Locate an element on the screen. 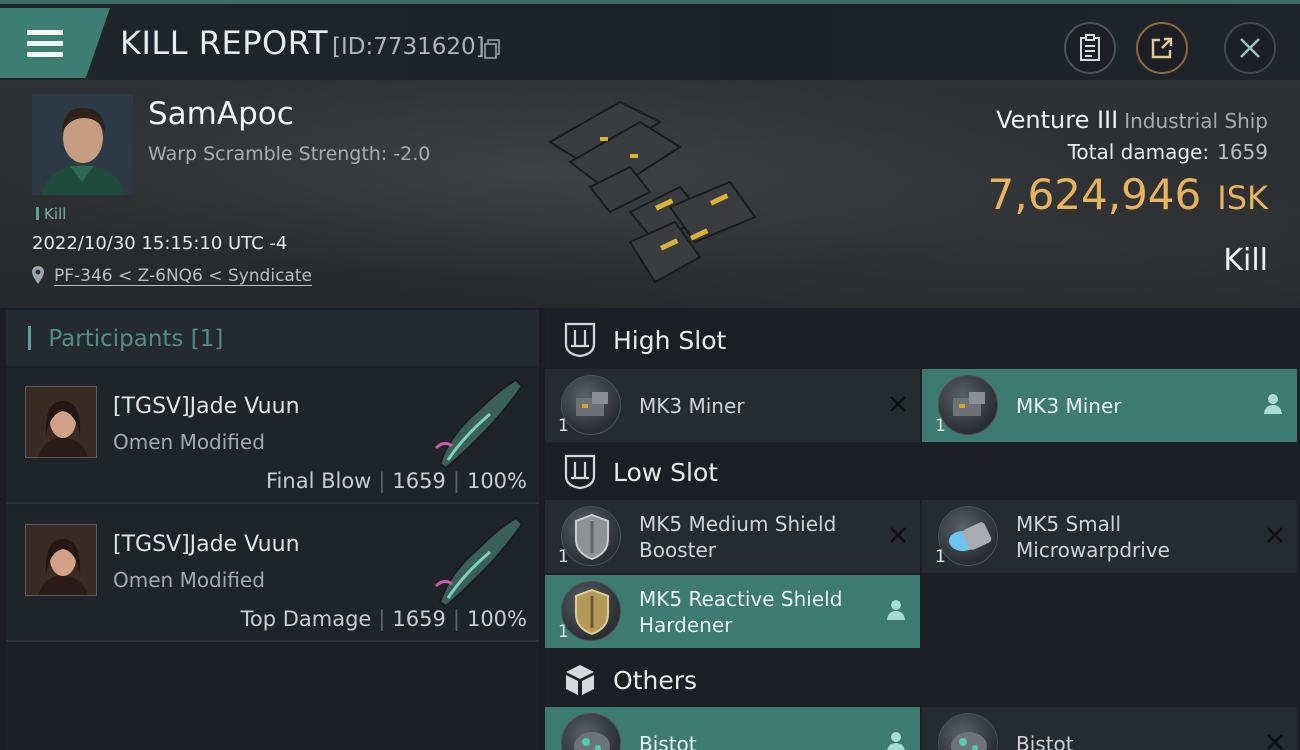 This screenshot has width=1300, height=750. low-slot-title: Low Slot is located at coordinates (666, 472).